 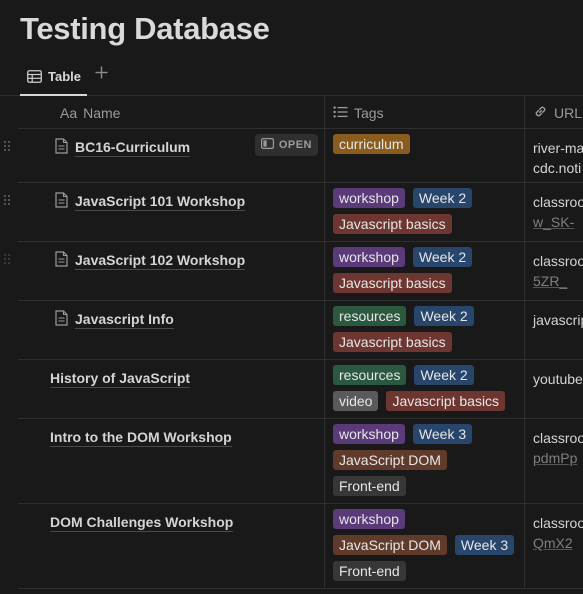 What do you see at coordinates (425, 330) in the screenshot?
I see `cell-tags: resources Week 2 Javascript basics` at bounding box center [425, 330].